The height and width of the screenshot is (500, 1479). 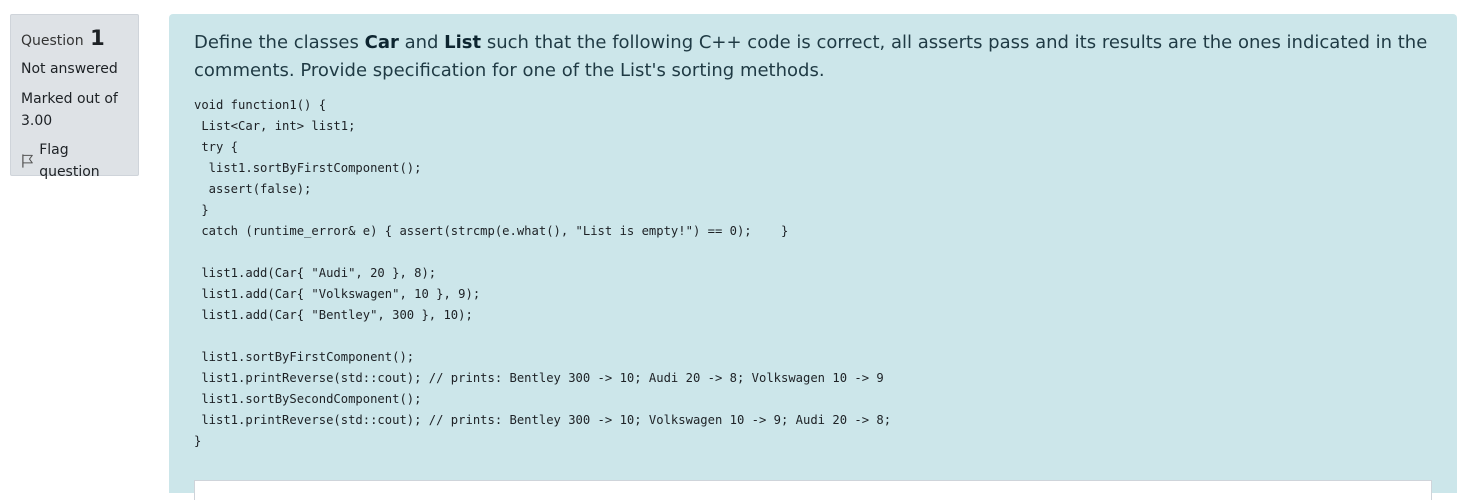 I want to click on class-name-car: Car, so click(x=381, y=42).